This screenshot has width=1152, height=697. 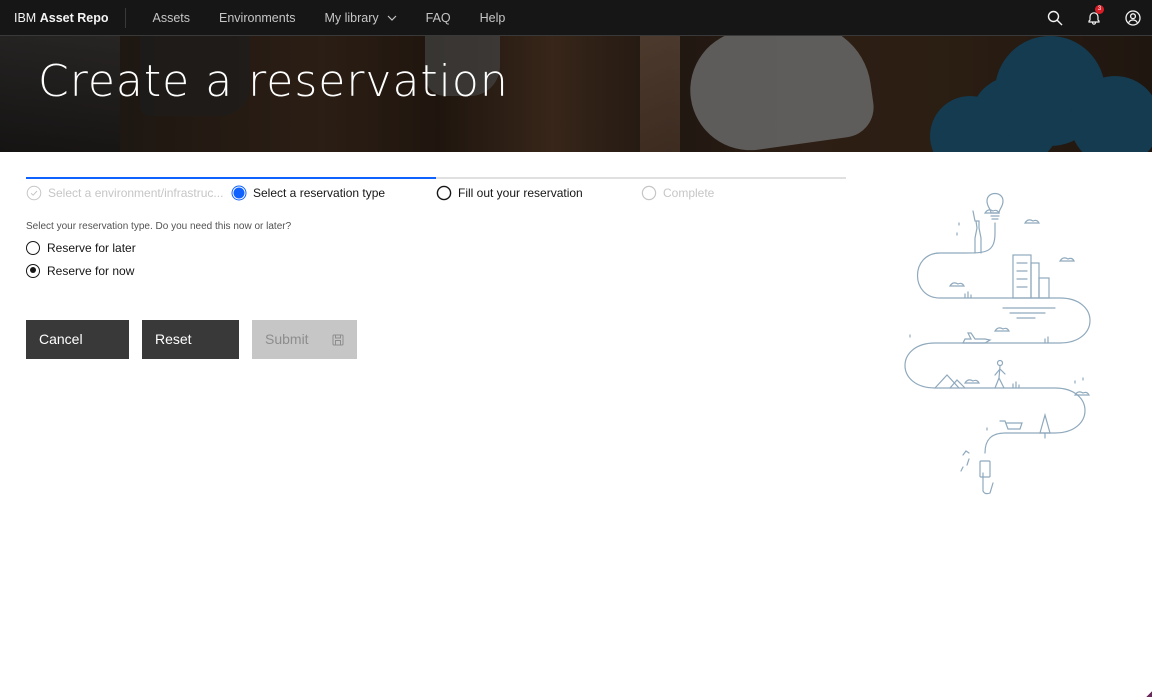 I want to click on nav-label: Environments, so click(x=257, y=17).